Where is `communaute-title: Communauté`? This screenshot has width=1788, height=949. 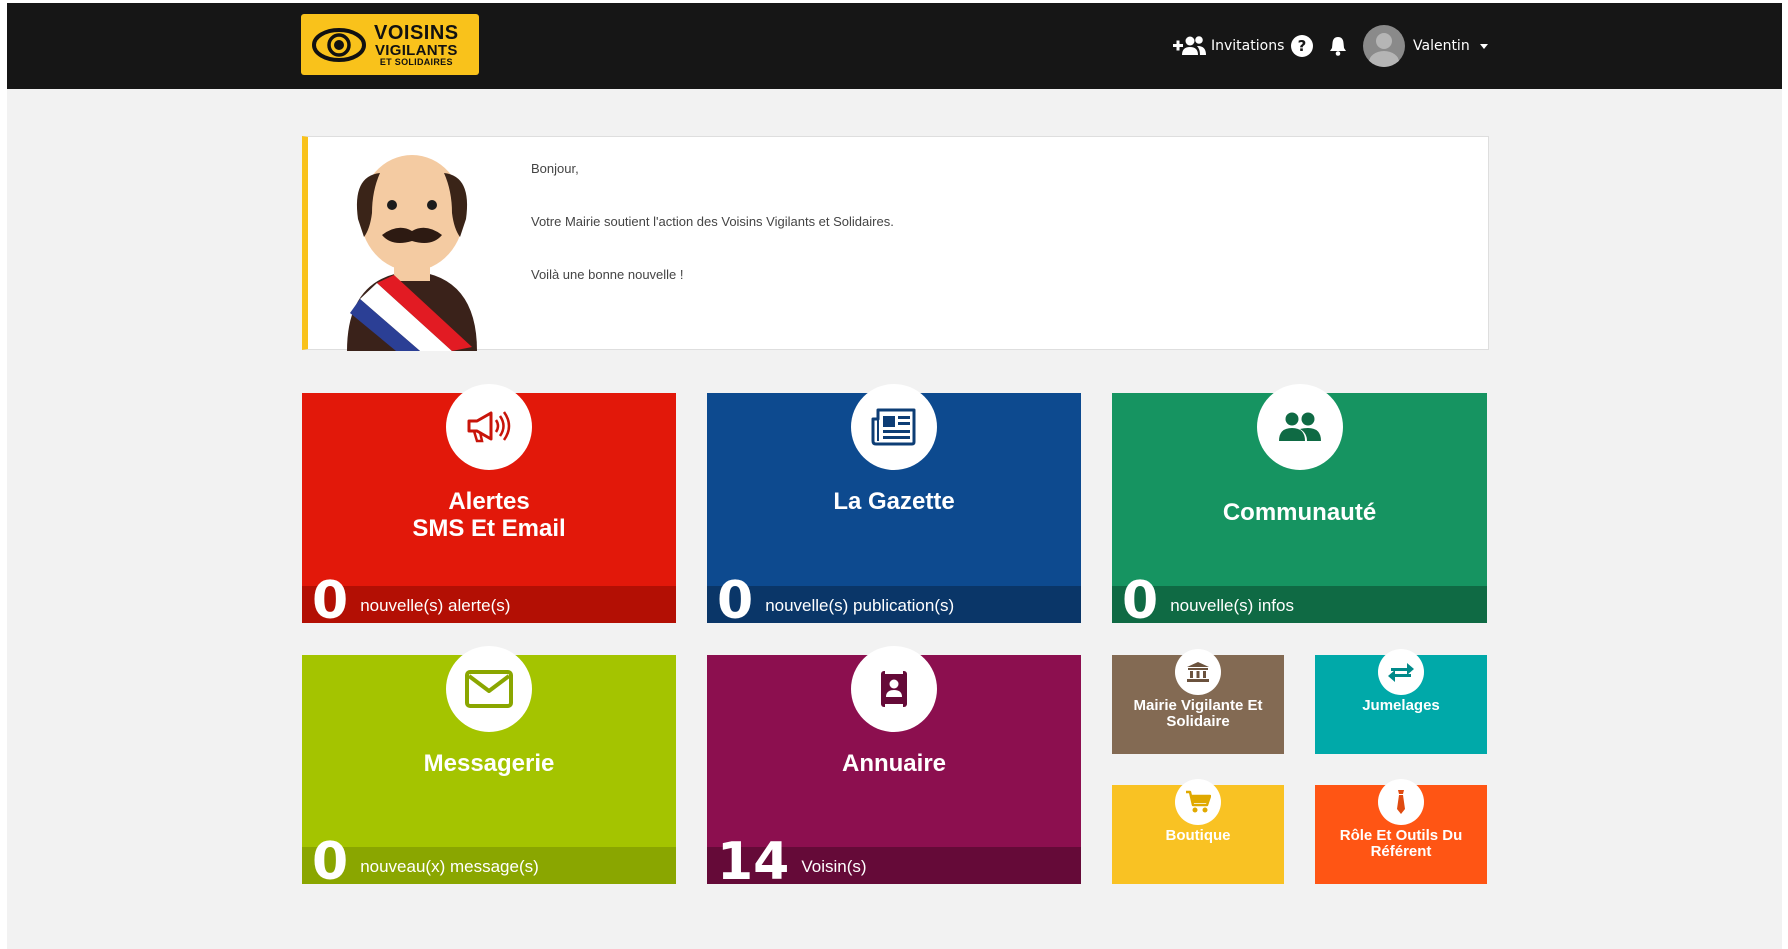
communaute-title: Communauté is located at coordinates (1299, 512).